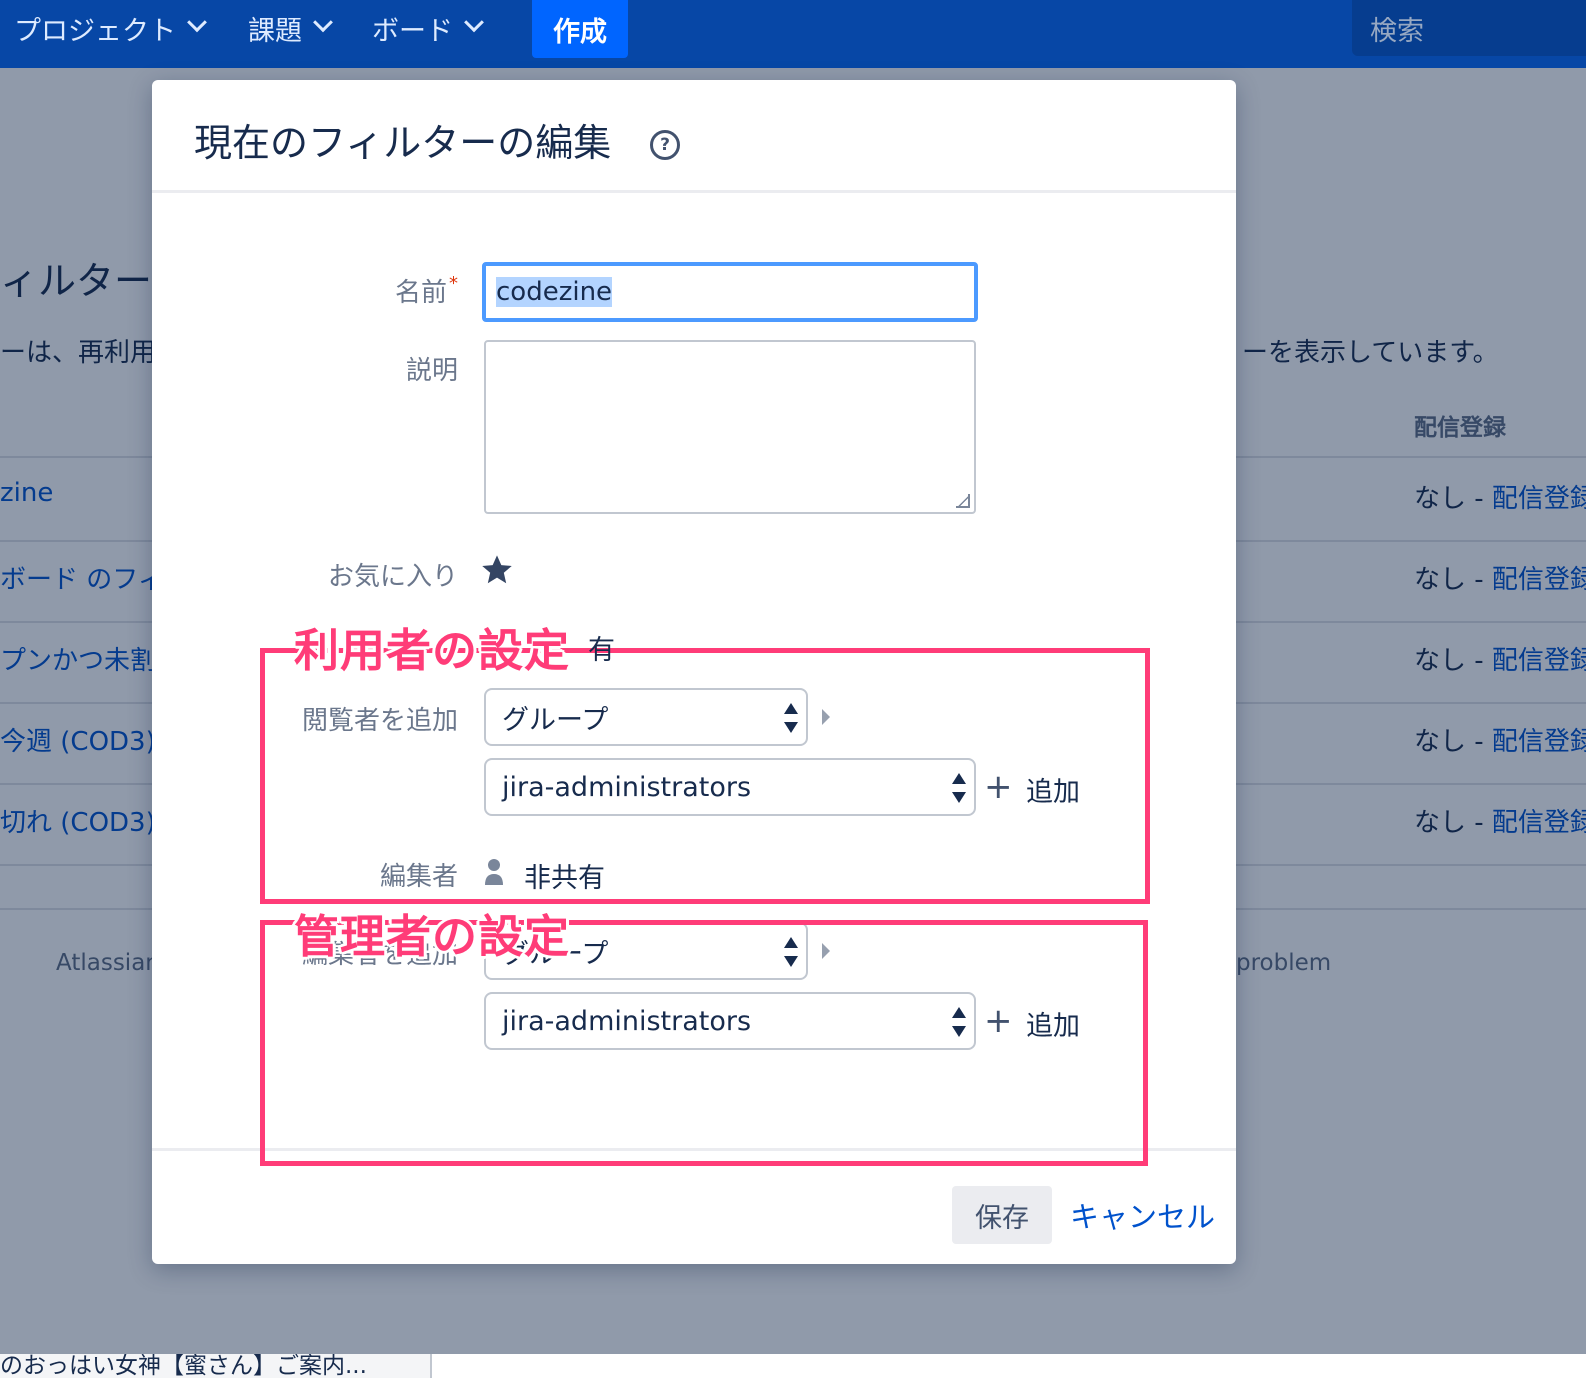  What do you see at coordinates (420, 293) in the screenshot?
I see `name-label-text: 名前` at bounding box center [420, 293].